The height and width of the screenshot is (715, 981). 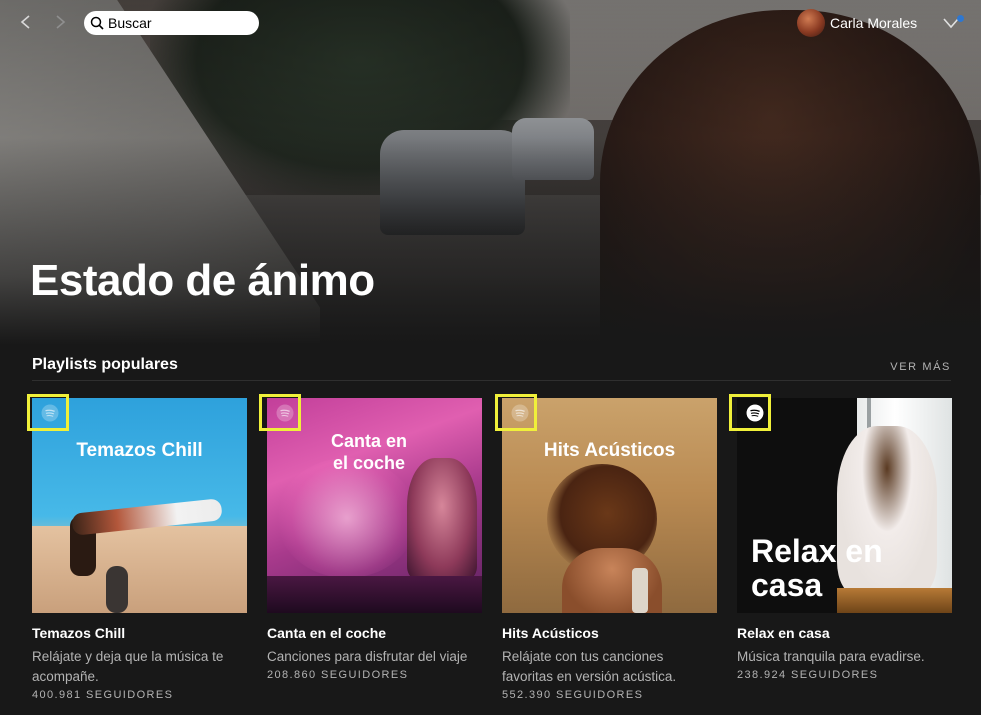 What do you see at coordinates (139, 569) in the screenshot?
I see `cover-art-ledge` at bounding box center [139, 569].